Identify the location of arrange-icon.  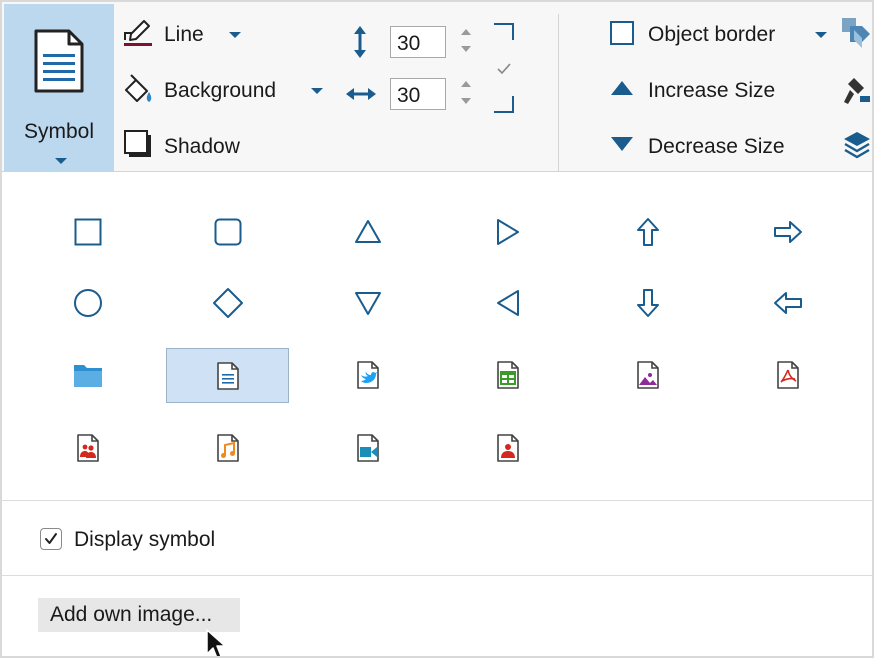
(856, 33).